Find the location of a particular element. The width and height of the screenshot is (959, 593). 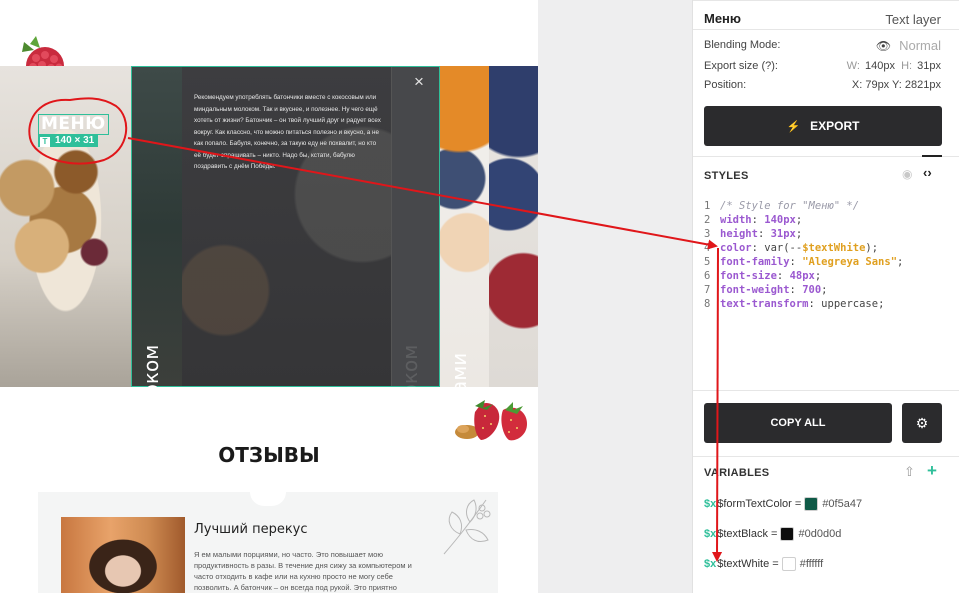

code-icon: ‹› is located at coordinates (927, 172).